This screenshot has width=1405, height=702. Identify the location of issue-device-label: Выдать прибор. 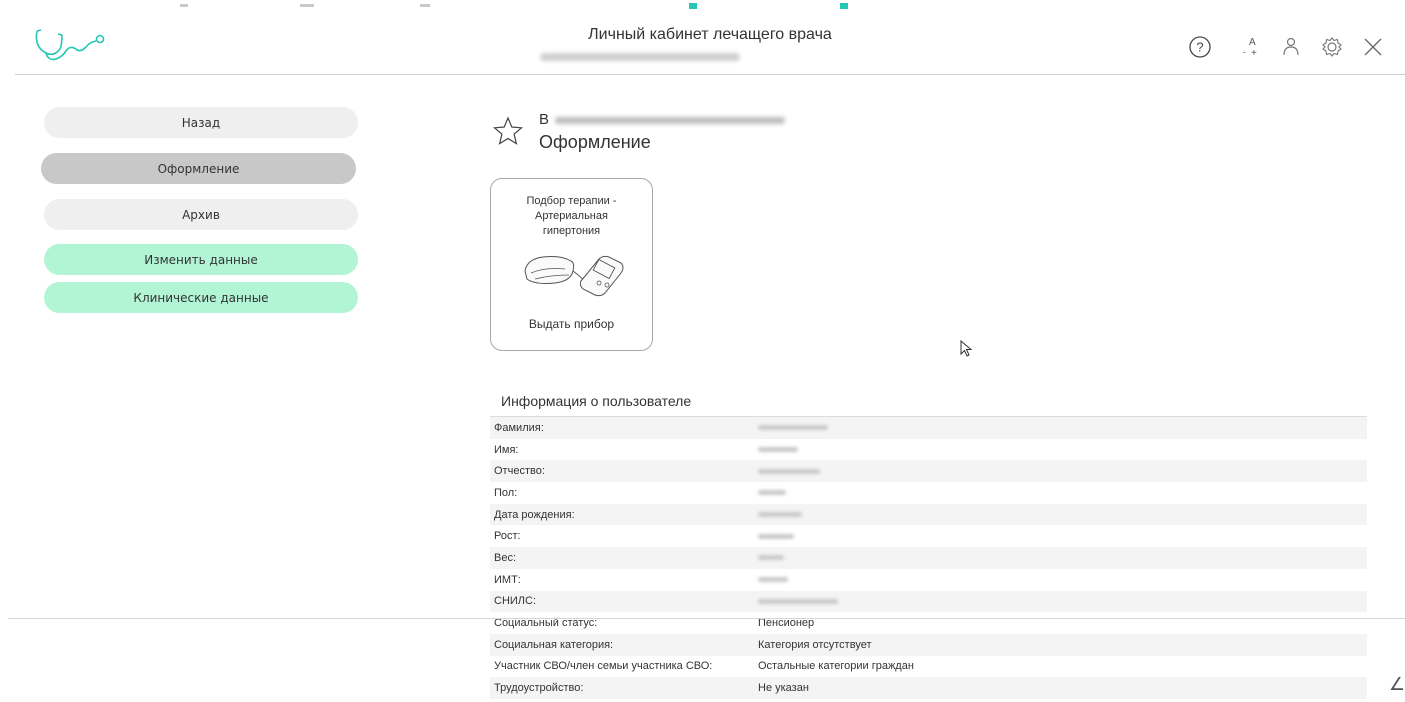
(571, 324).